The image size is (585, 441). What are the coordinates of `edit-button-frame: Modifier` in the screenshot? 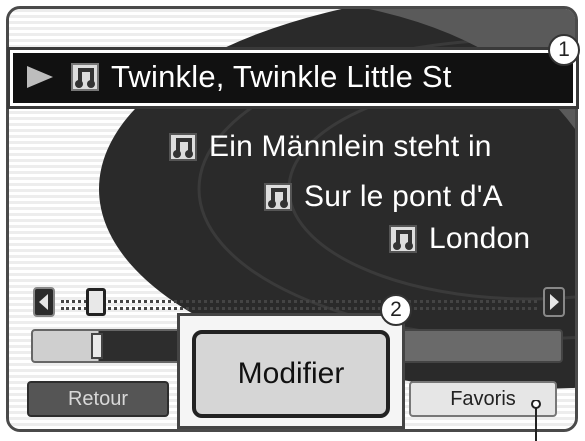 It's located at (291, 371).